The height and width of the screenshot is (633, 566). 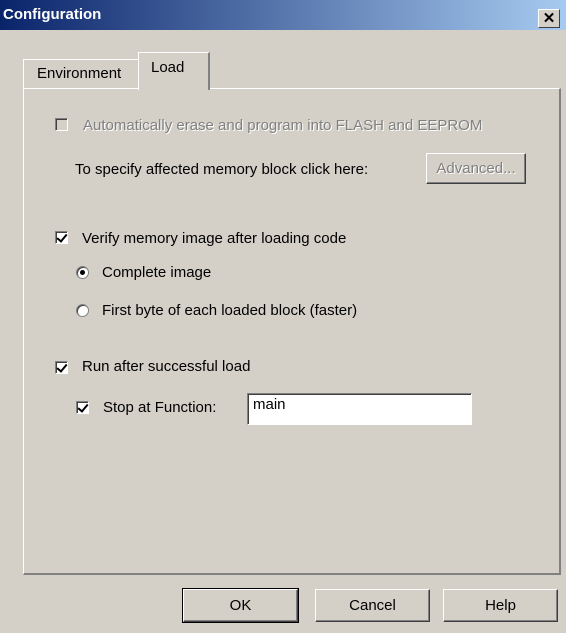 I want to click on tab-load-label: Load, so click(x=168, y=67).